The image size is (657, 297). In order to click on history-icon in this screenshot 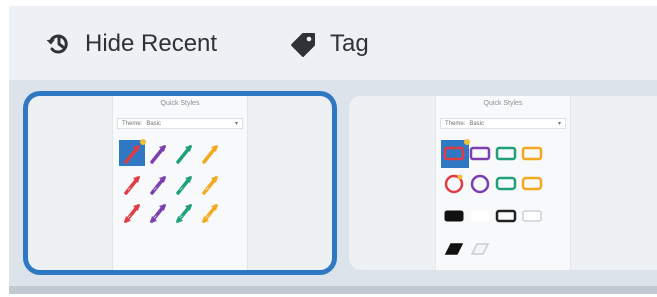, I will do `click(58, 44)`.